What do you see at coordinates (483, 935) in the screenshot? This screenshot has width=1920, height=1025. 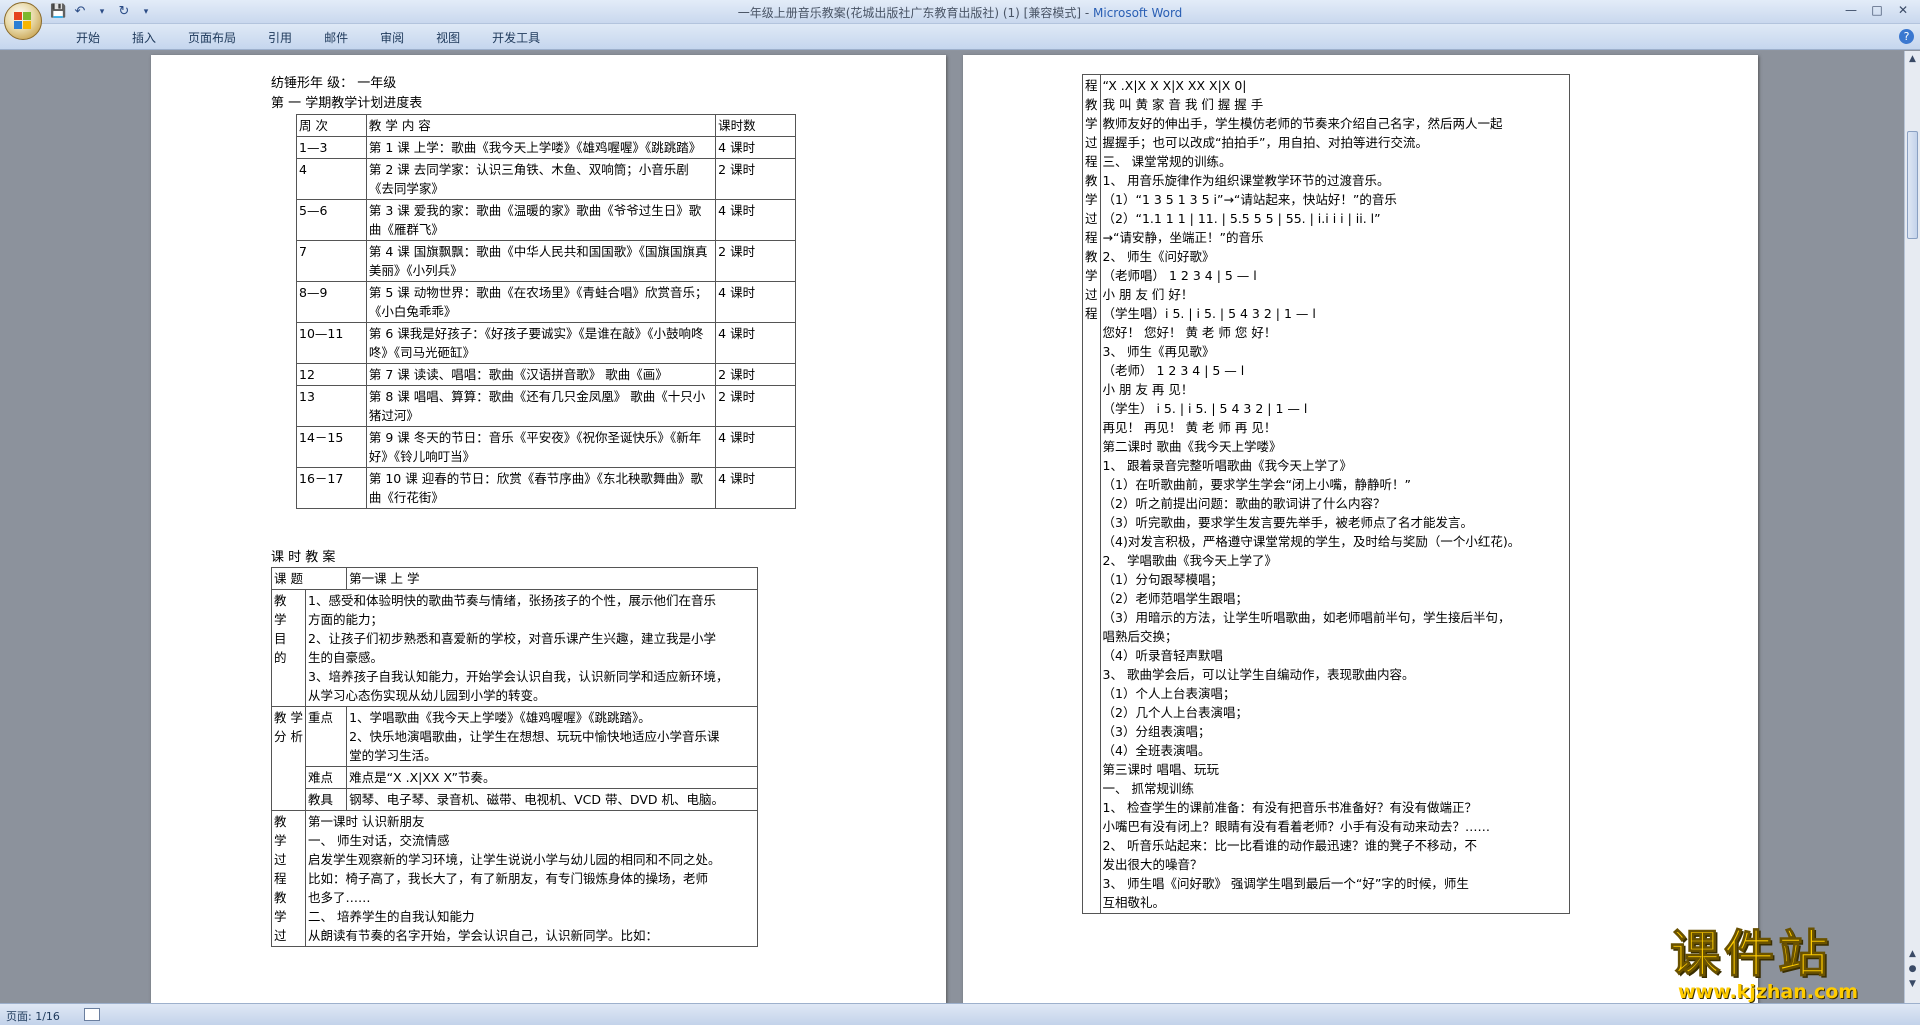 I see `process-line: 从朗读有节奏的名字开始，学会认识自己，认识新同学。比如：` at bounding box center [483, 935].